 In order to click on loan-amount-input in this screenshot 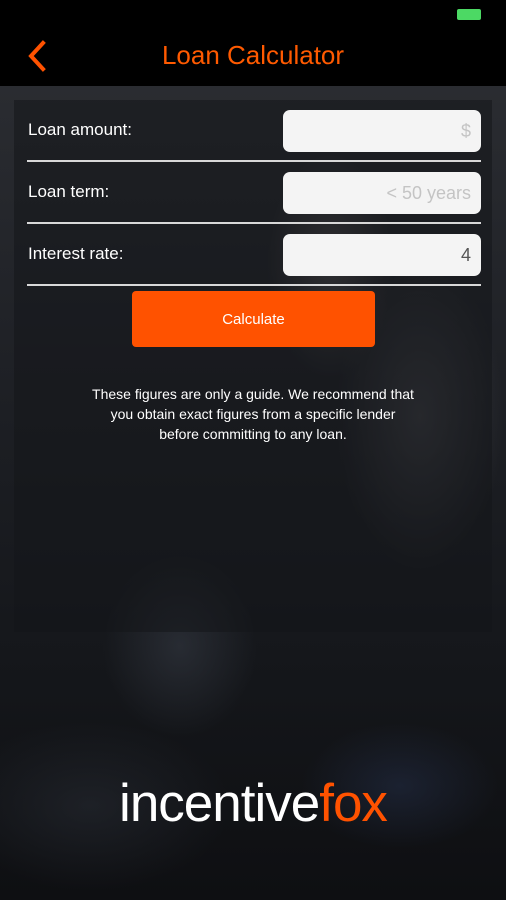, I will do `click(382, 131)`.